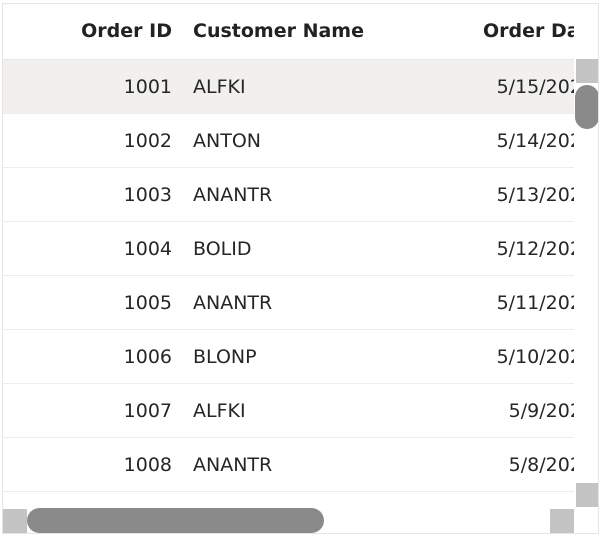  I want to click on cell-order-id: 1002, so click(91, 141).